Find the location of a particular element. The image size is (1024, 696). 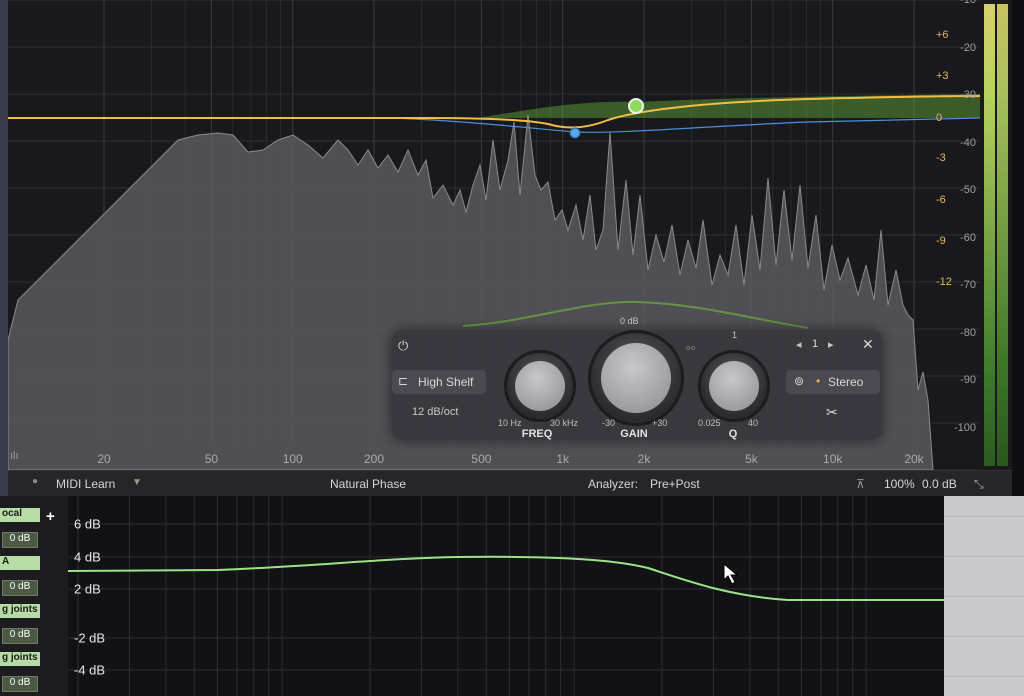

band-number: 1 is located at coordinates (815, 344).